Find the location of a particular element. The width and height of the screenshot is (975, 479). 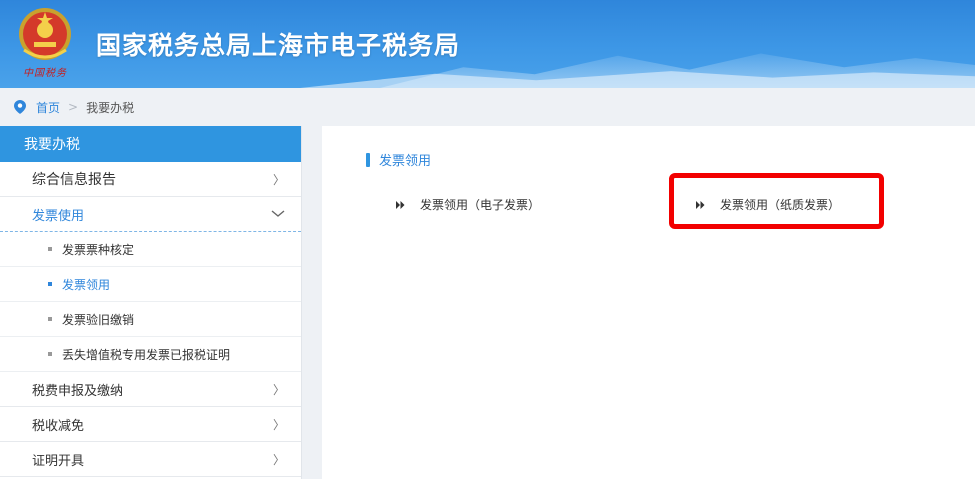

chevron-down-icon is located at coordinates (278, 213).